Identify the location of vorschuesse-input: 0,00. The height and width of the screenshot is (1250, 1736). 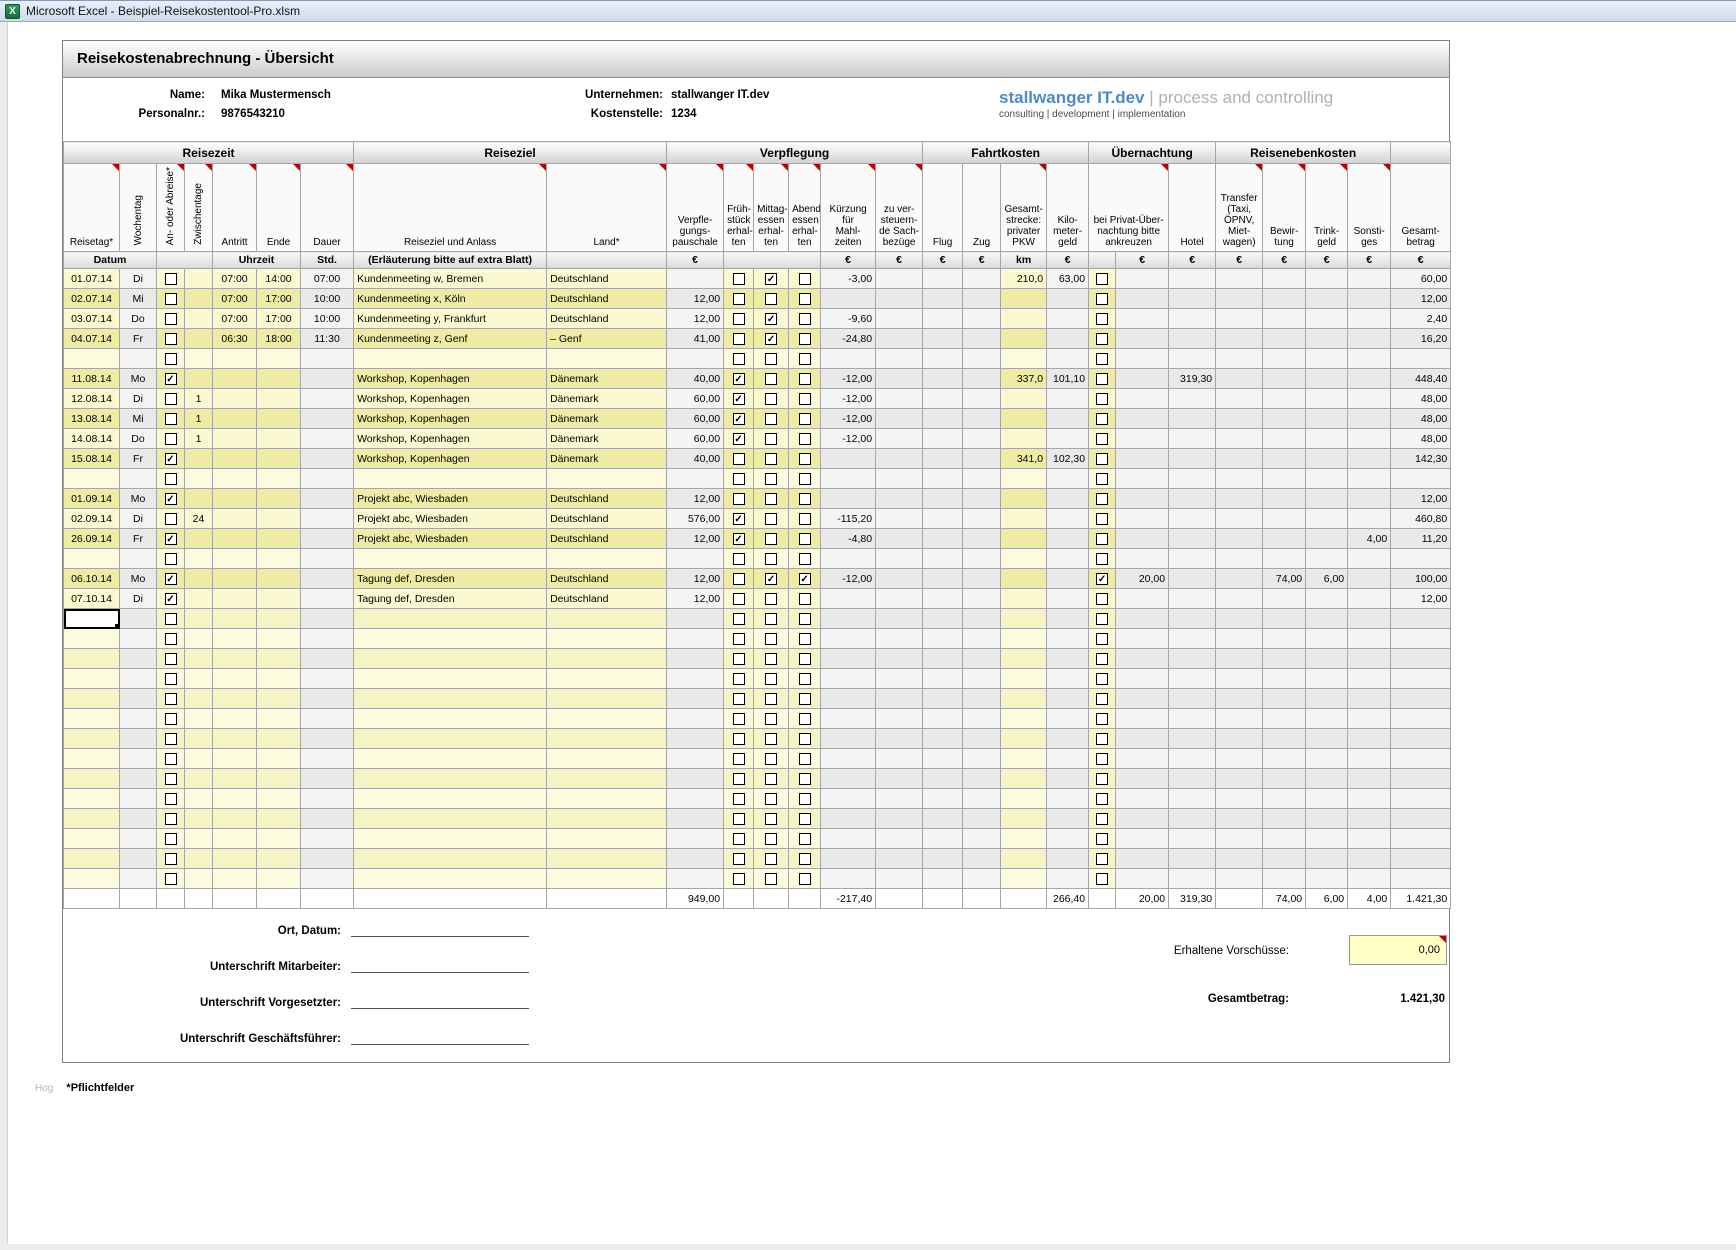
(1398, 950).